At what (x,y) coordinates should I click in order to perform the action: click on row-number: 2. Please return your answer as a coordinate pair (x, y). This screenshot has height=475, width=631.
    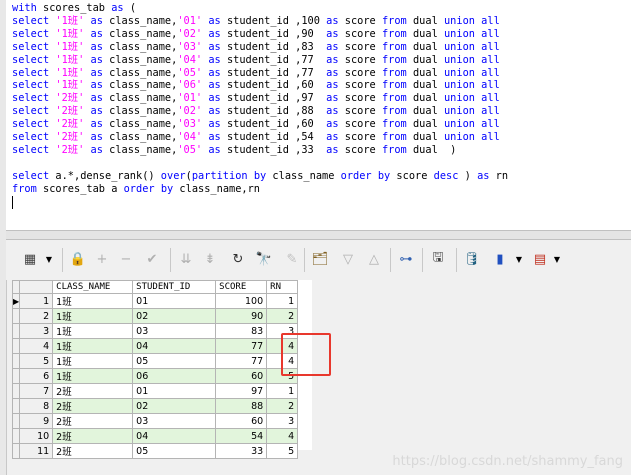
    Looking at the image, I should click on (36, 316).